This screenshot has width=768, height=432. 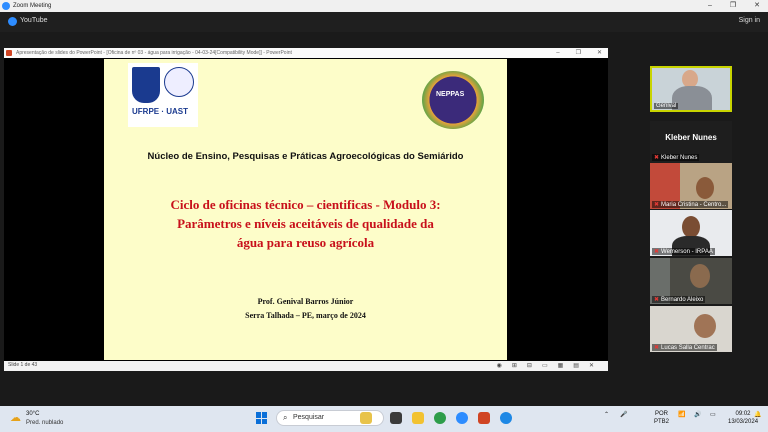 I want to click on slideshow-controls: ◉ ⊞ ⊟ ▭ ▦ ▤ ✕, so click(x=545, y=365).